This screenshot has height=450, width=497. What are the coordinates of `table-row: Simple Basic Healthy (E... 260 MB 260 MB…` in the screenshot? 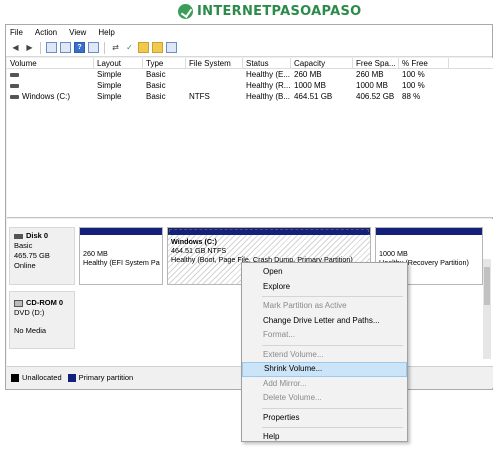 It's located at (250, 74).